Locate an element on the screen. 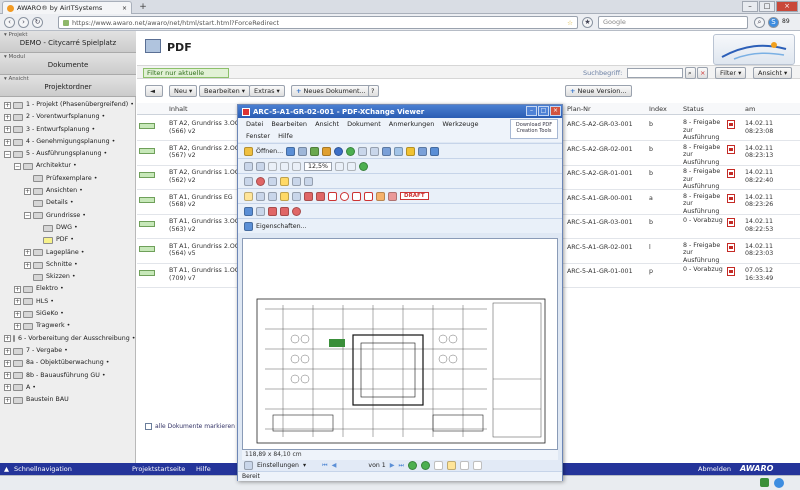  column-date: am is located at coordinates (750, 109).